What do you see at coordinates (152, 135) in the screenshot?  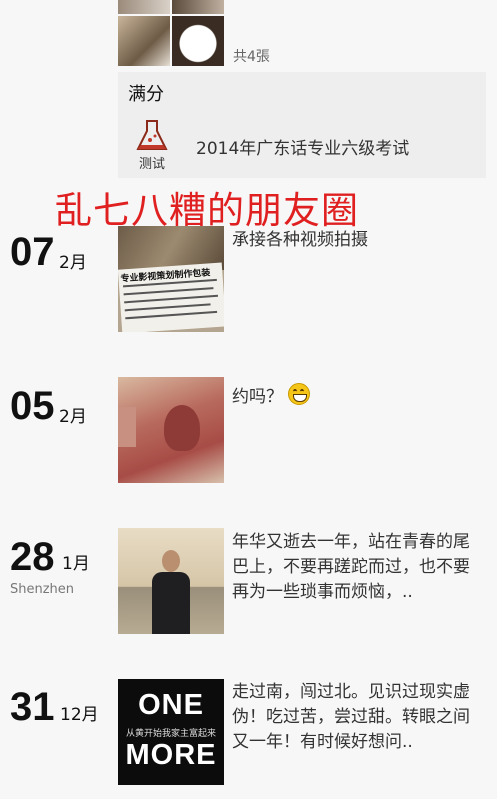 I see `flask-icon` at bounding box center [152, 135].